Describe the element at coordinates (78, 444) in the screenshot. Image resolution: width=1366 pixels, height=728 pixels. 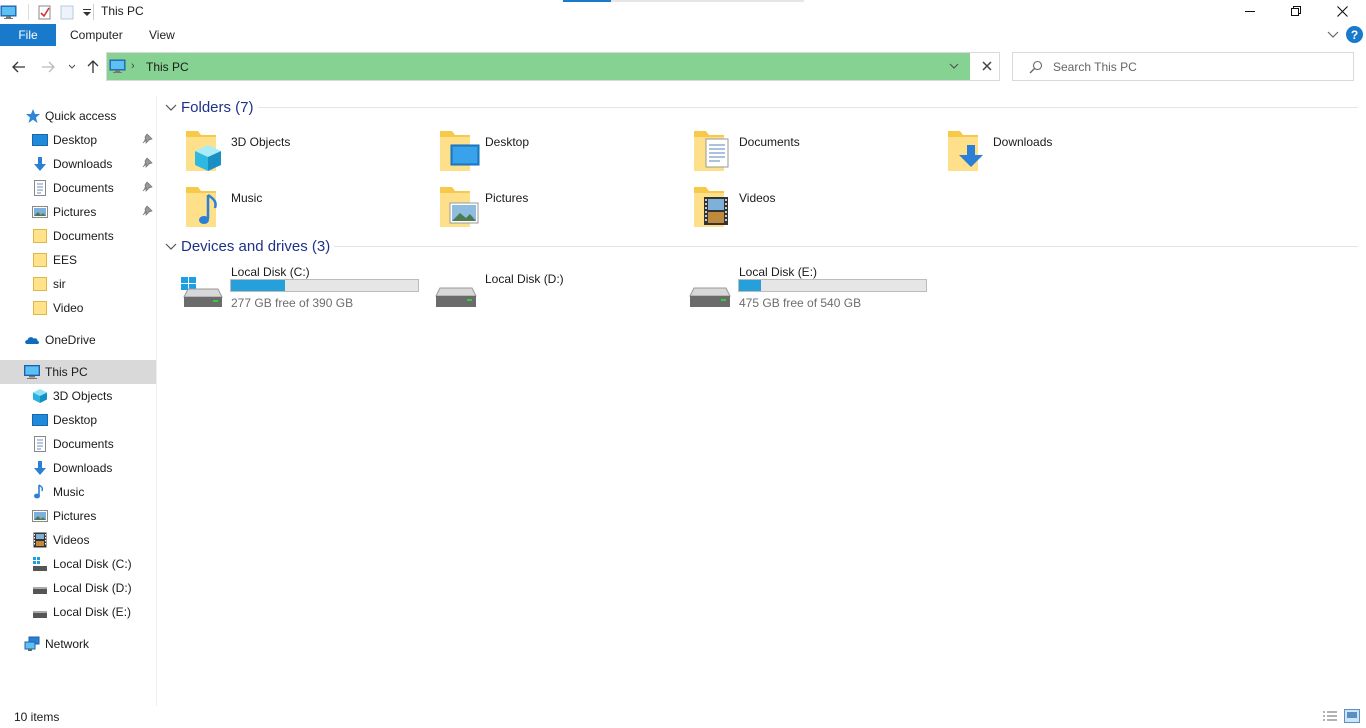
I see `sidebar-item-pc-documents: Documents` at that location.